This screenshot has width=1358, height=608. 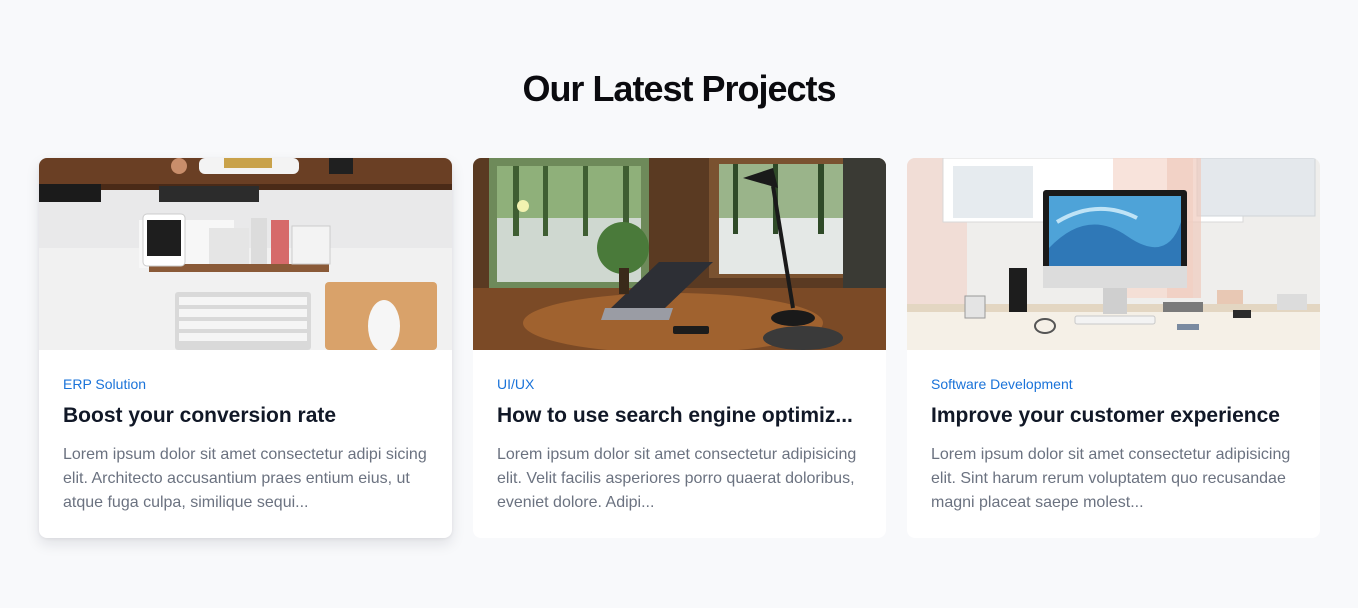 What do you see at coordinates (245, 254) in the screenshot?
I see `project-image-desk-workspace` at bounding box center [245, 254].